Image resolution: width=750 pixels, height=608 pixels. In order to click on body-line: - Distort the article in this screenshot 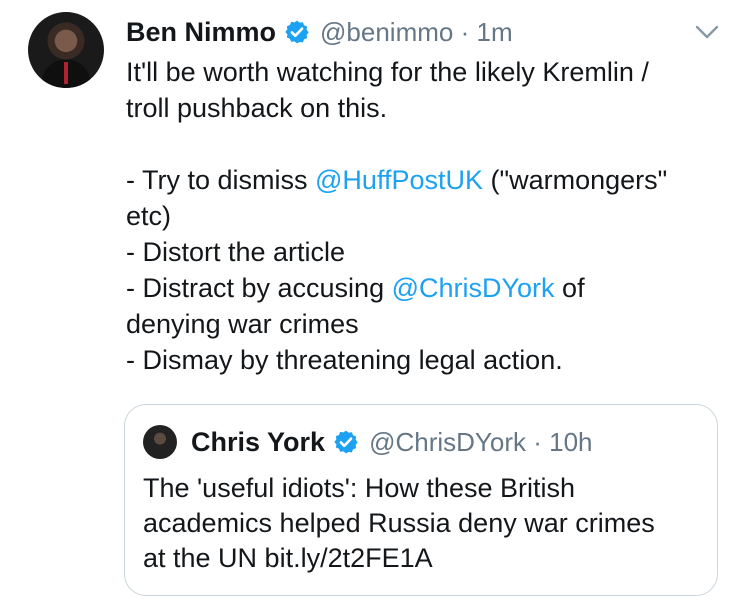, I will do `click(236, 252)`.